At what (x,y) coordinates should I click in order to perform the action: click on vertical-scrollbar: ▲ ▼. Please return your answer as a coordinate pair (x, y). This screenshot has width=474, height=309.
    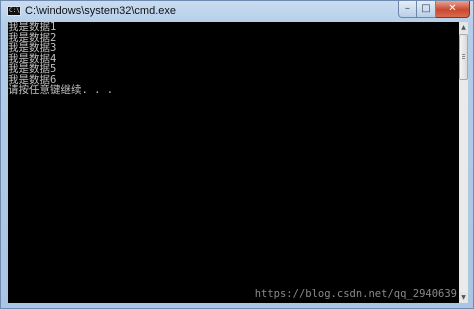
    Looking at the image, I should click on (463, 162).